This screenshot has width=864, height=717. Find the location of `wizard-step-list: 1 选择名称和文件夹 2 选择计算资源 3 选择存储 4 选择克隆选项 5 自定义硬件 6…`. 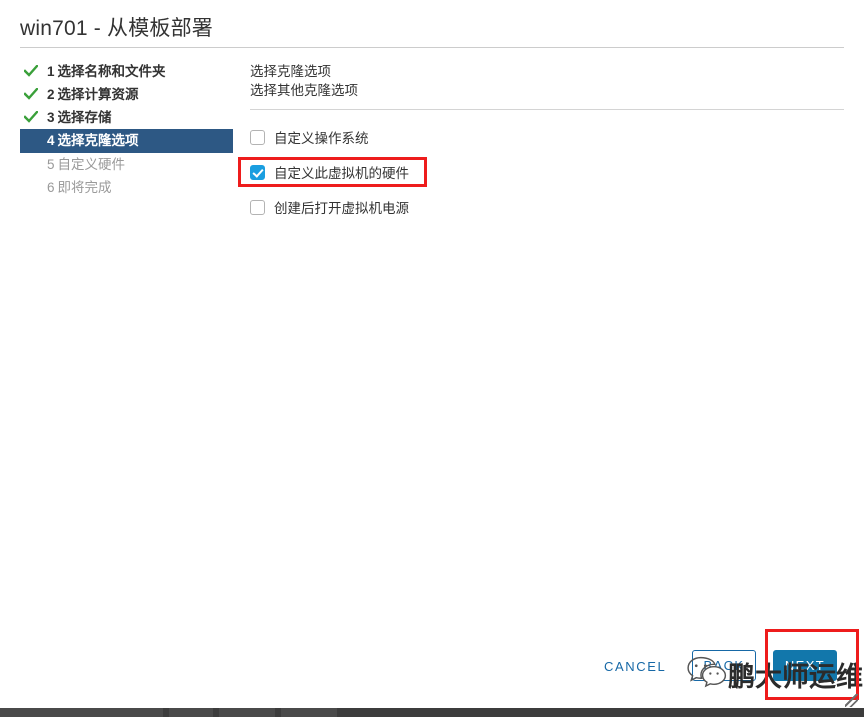

wizard-step-list: 1 选择名称和文件夹 2 选择计算资源 3 选择存储 4 选择克隆选项 5 自定义硬件 6… is located at coordinates (127, 129).